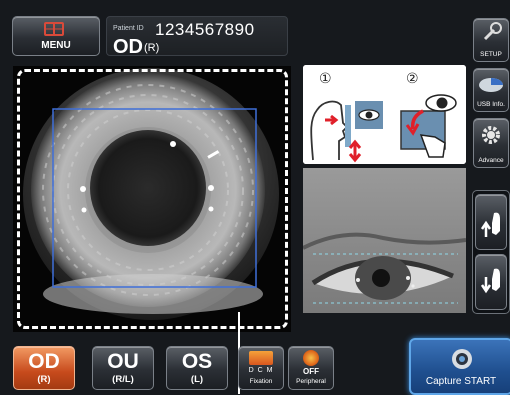 The height and width of the screenshot is (395, 510). What do you see at coordinates (44, 379) in the screenshot?
I see `od-sub-label: (R)` at bounding box center [44, 379].